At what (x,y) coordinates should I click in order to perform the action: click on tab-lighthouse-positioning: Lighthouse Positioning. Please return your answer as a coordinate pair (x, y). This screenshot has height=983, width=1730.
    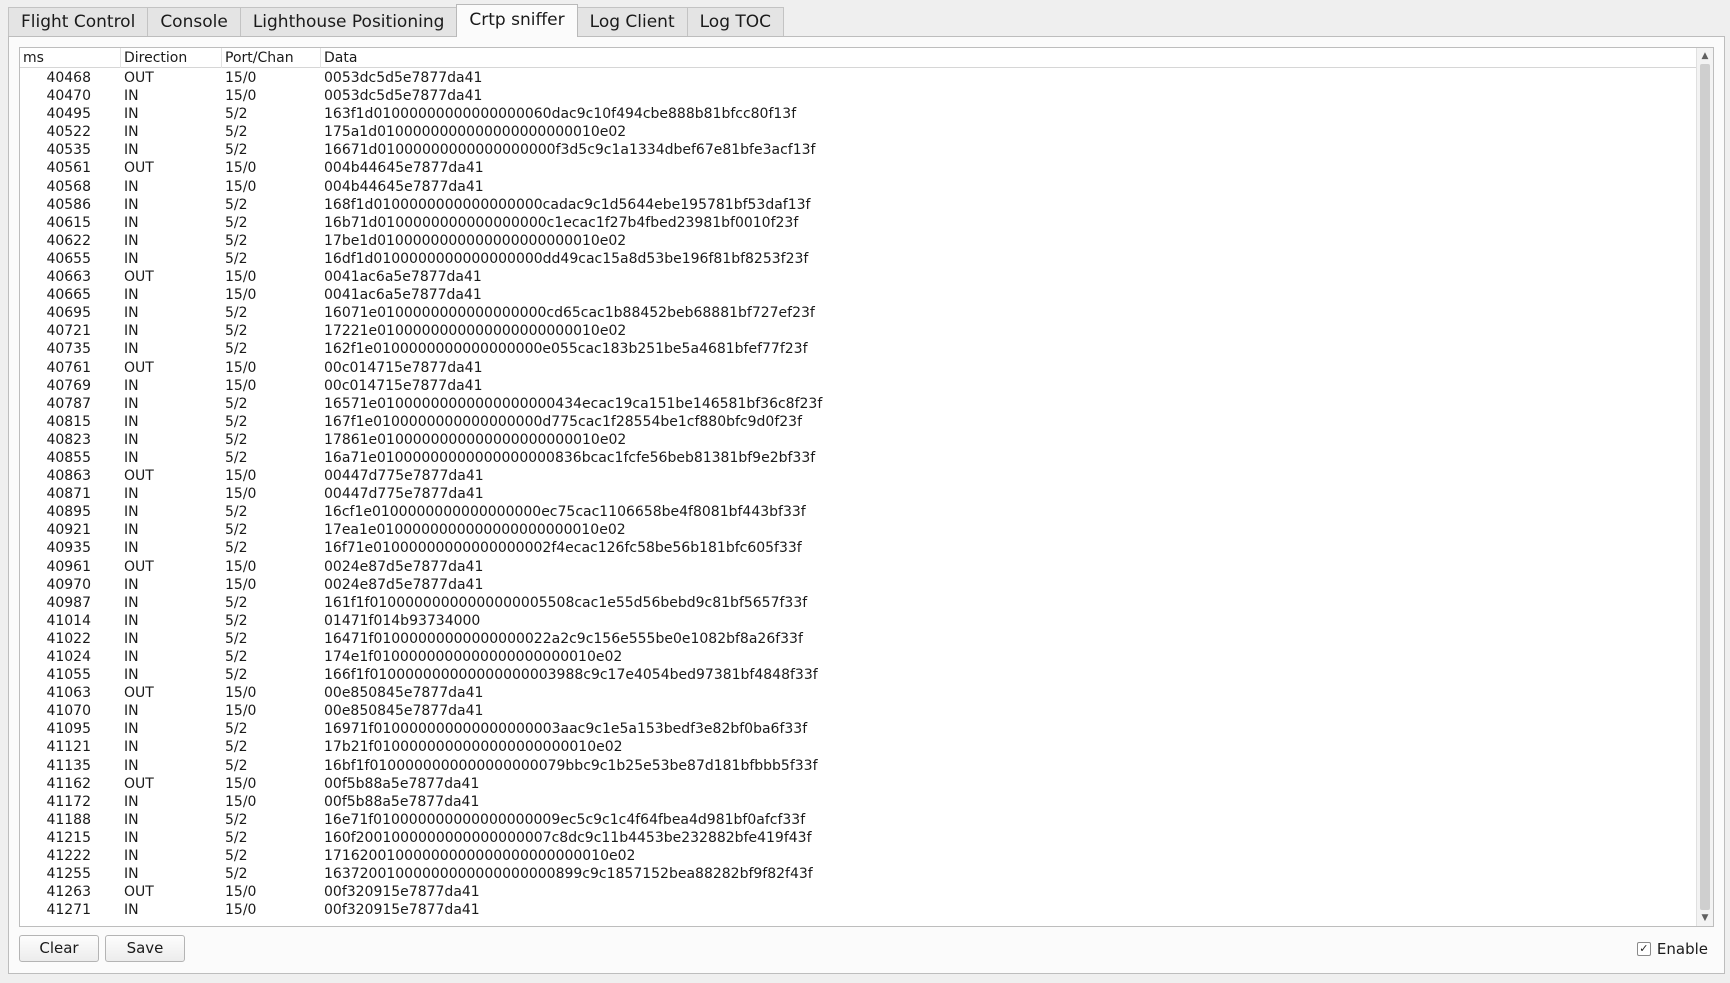
    Looking at the image, I should click on (348, 22).